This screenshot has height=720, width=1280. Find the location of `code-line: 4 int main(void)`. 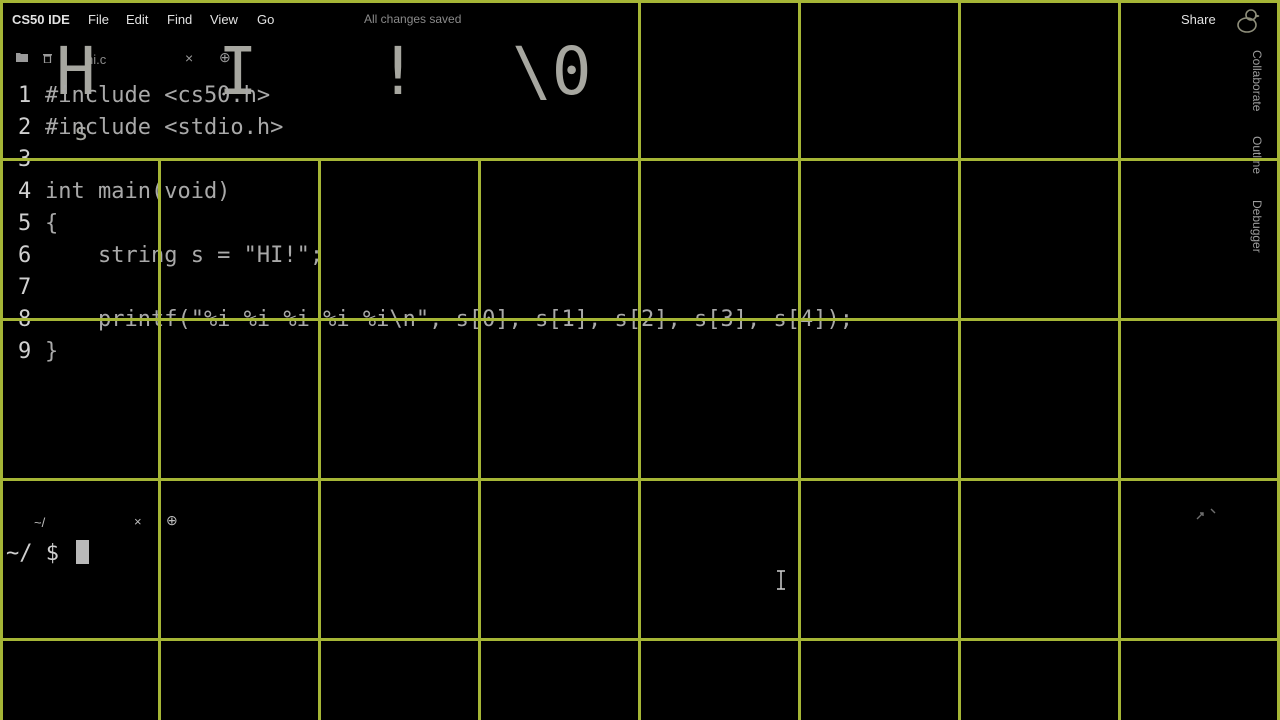

code-line: 4 int main(void) is located at coordinates (550, 192).